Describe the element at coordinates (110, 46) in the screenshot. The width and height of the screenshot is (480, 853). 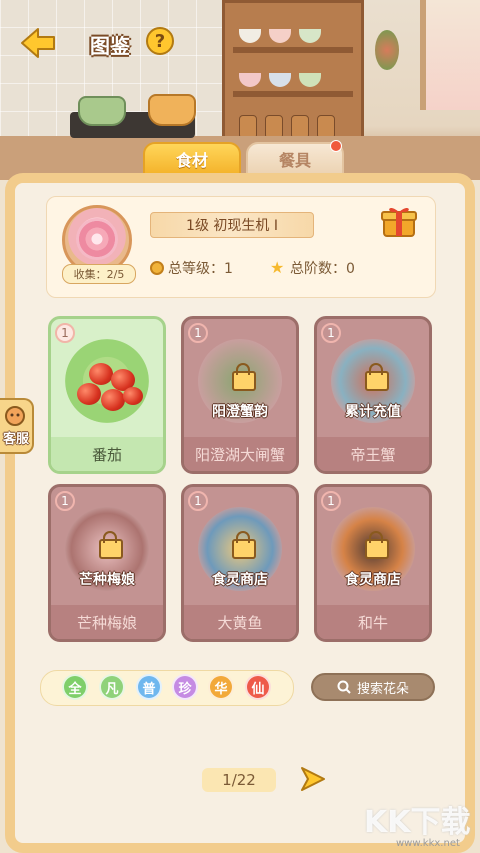
I see `page-title: 图鉴` at that location.